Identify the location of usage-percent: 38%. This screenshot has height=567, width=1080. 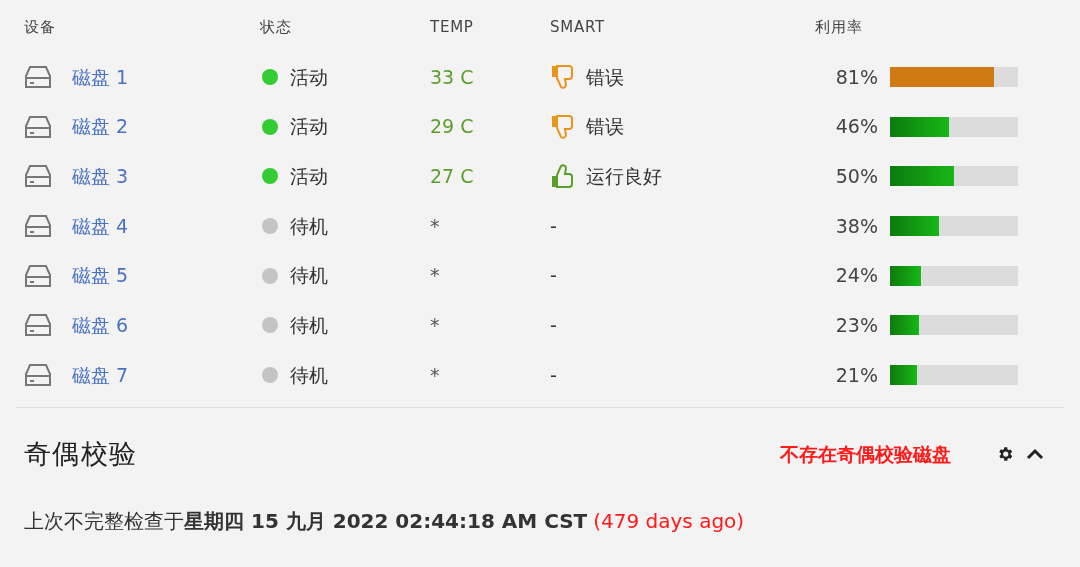
(856, 226).